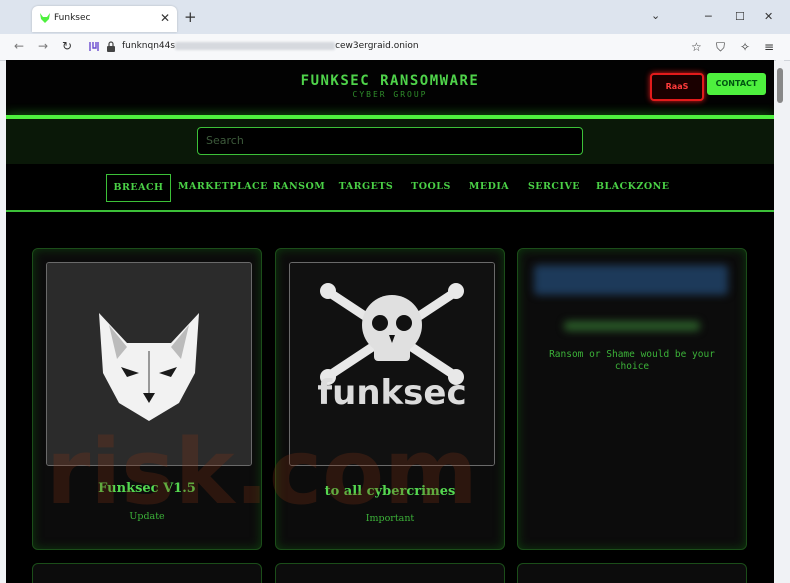 This screenshot has width=790, height=583. Describe the element at coordinates (631, 280) in the screenshot. I see `blurred-image` at that location.